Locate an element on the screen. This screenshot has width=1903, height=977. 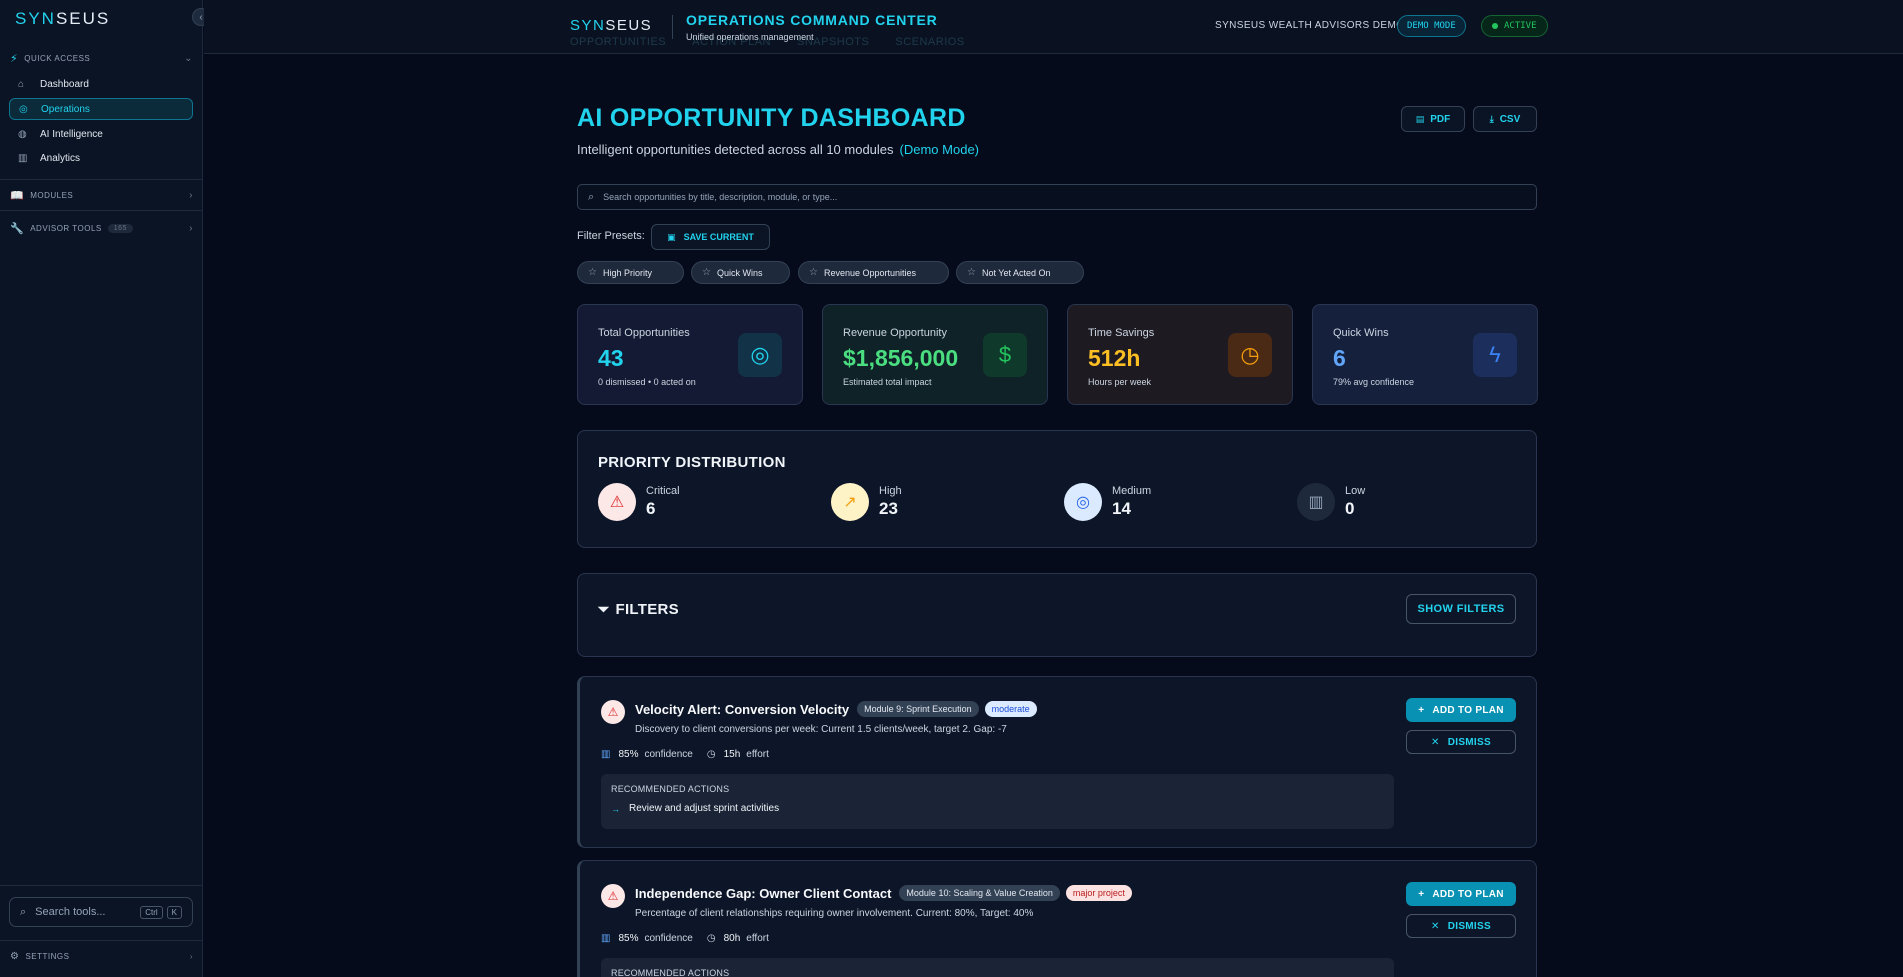
download-icon: ⤓ is located at coordinates (1491, 118).